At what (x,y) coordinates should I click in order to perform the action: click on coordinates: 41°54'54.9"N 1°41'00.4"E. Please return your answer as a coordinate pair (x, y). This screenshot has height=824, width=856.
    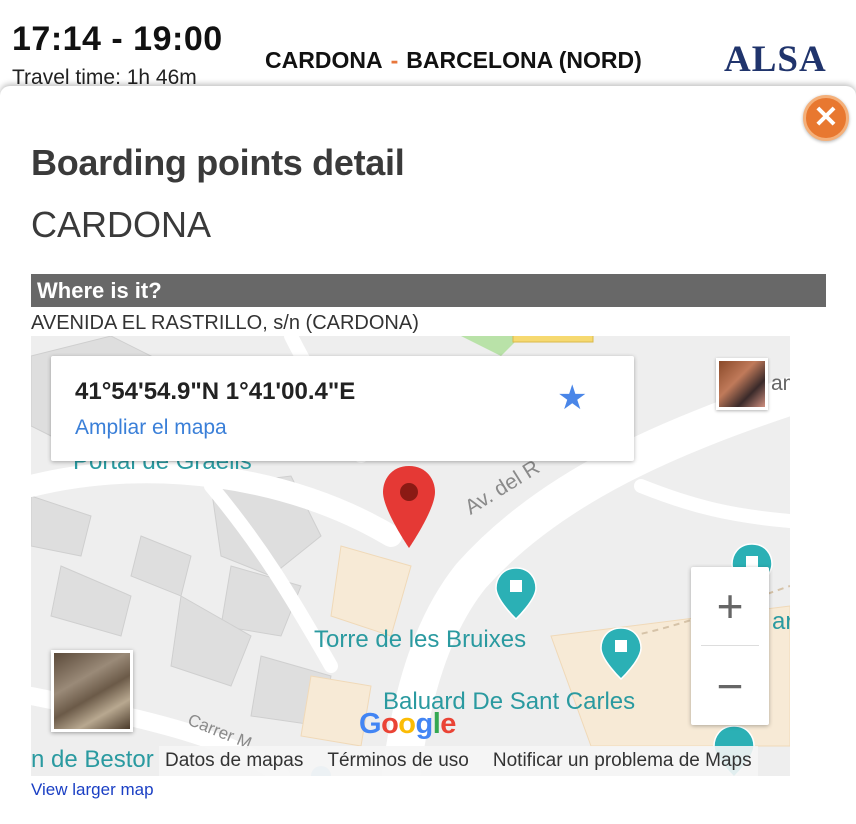
    Looking at the image, I should click on (215, 391).